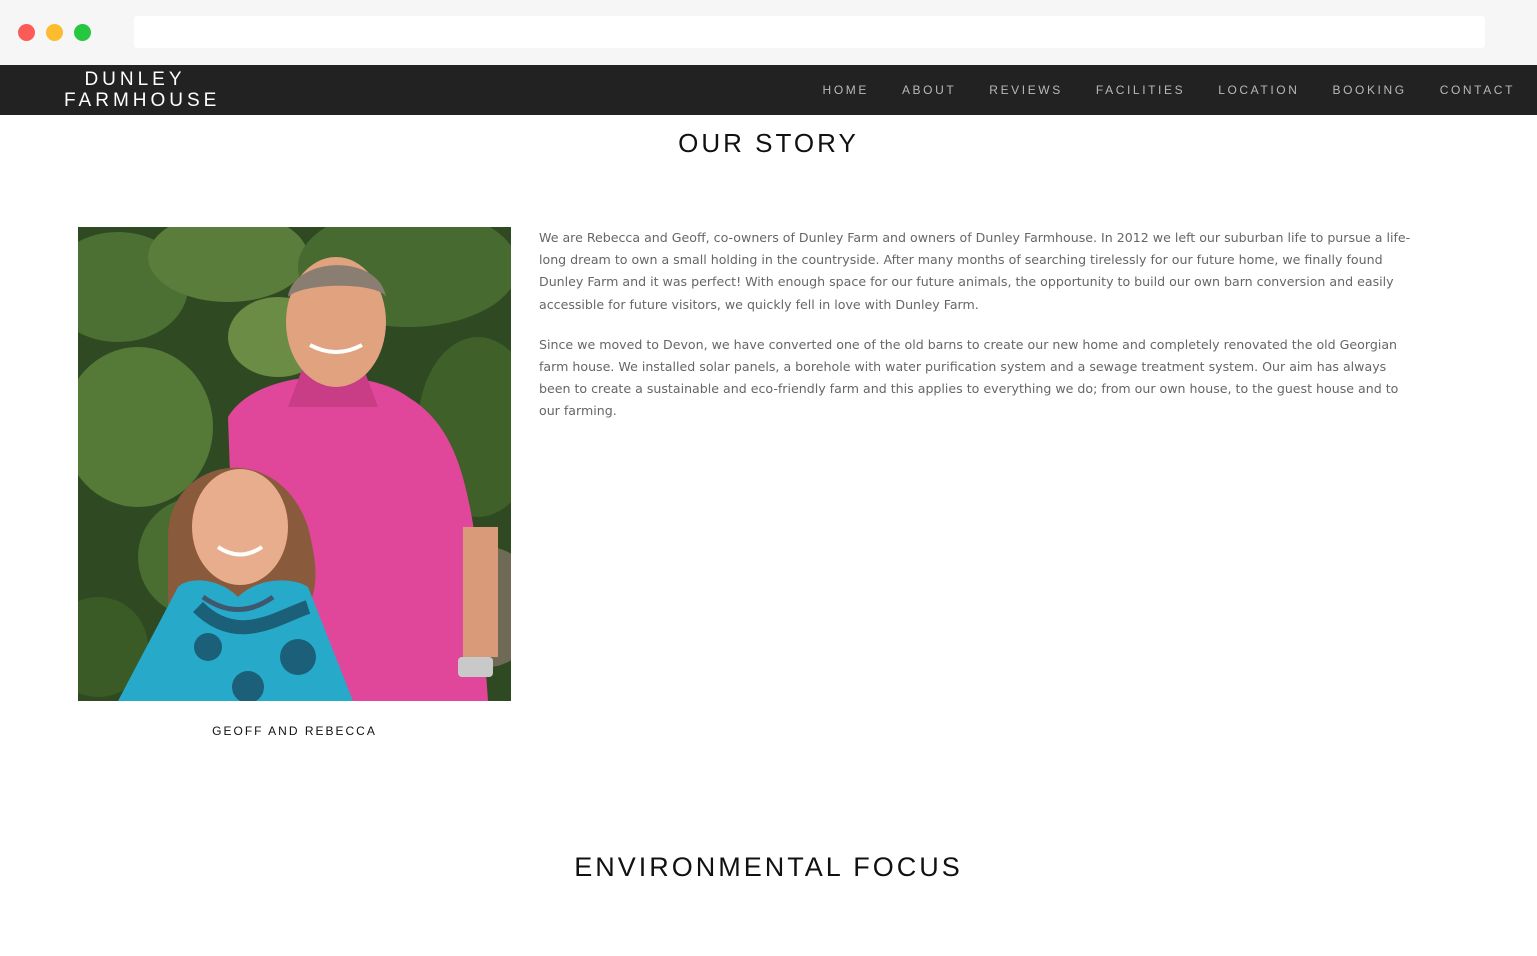 Image resolution: width=1537 pixels, height=956 pixels. I want to click on address-bar, so click(809, 32).